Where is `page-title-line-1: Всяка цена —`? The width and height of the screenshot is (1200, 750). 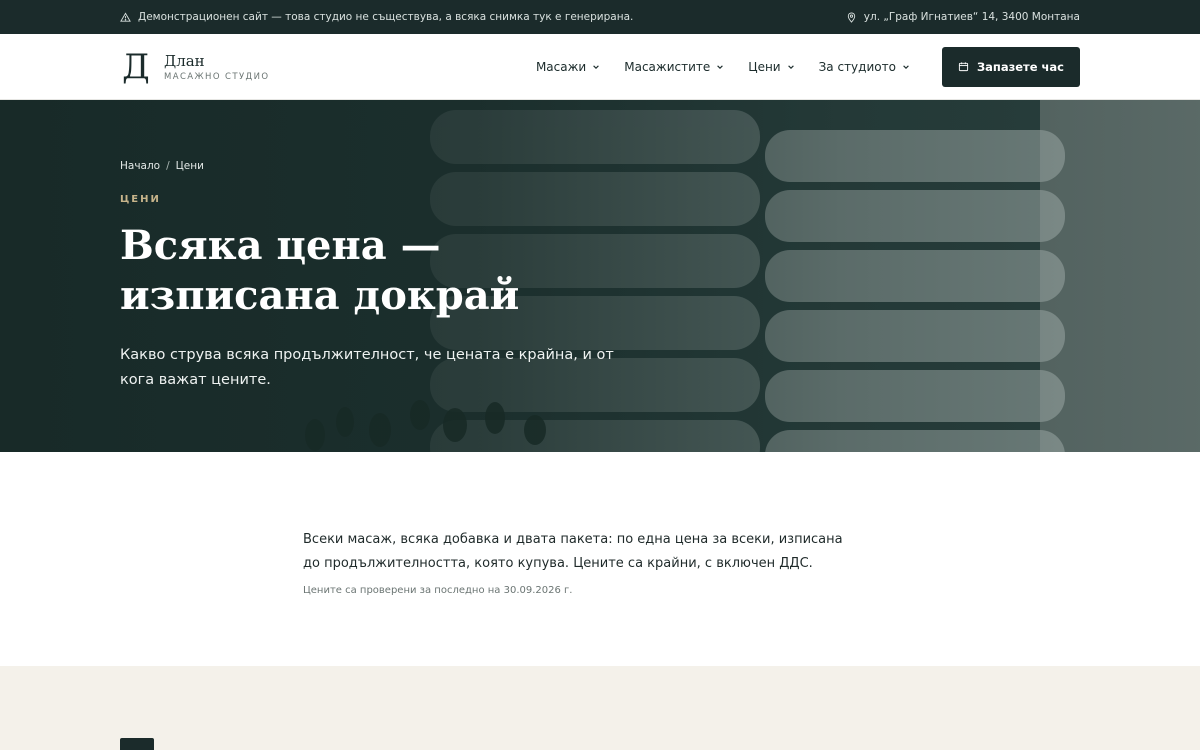
page-title-line-1: Всяка цена — is located at coordinates (280, 245).